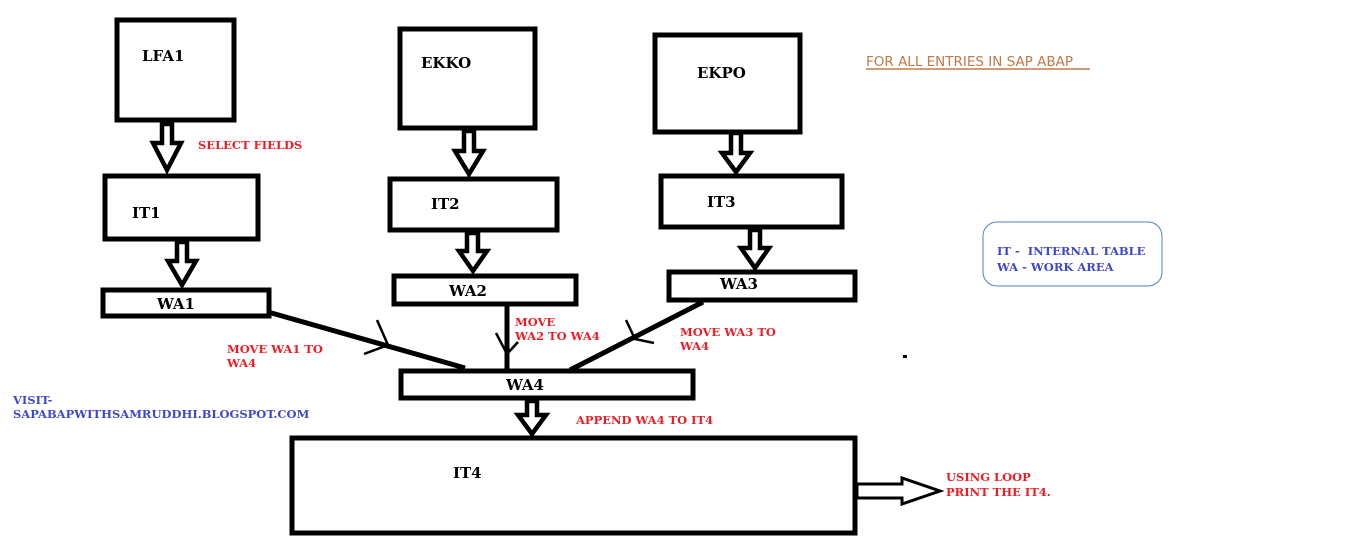 Image resolution: width=1353 pixels, height=545 pixels. What do you see at coordinates (275, 349) in the screenshot?
I see `annotation-move-wa1-line1: MOVE WA1 TO` at bounding box center [275, 349].